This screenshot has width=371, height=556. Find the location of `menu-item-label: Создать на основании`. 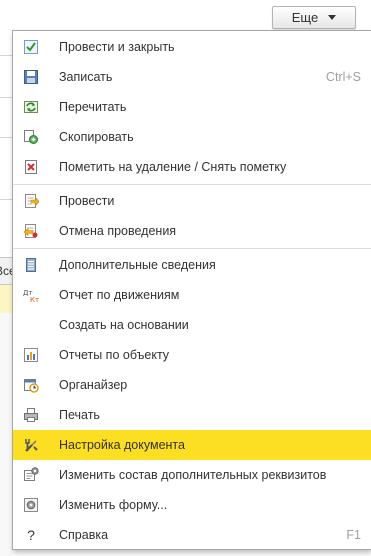

menu-item-label: Создать на основании is located at coordinates (124, 325).